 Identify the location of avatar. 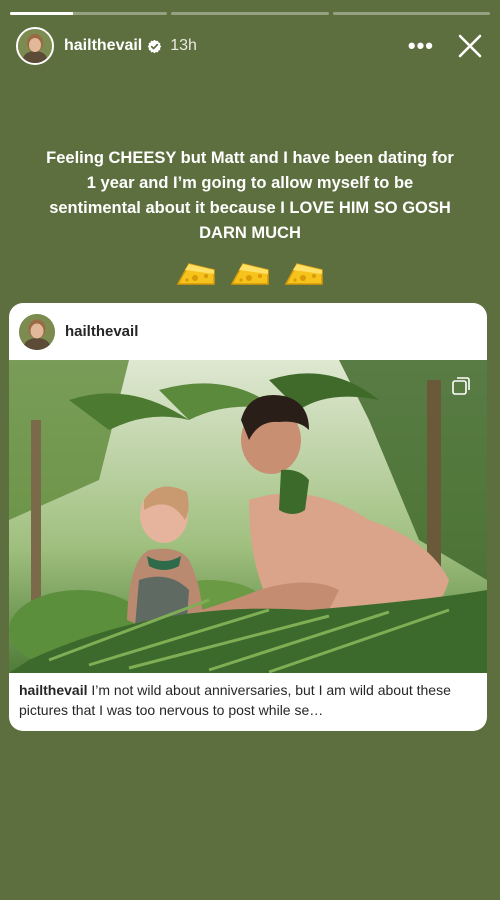
(35, 46).